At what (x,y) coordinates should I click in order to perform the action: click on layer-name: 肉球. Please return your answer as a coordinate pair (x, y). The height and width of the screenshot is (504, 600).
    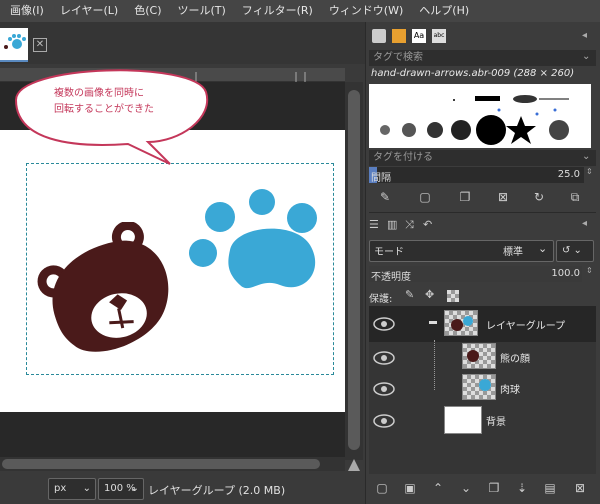
    Looking at the image, I should click on (510, 390).